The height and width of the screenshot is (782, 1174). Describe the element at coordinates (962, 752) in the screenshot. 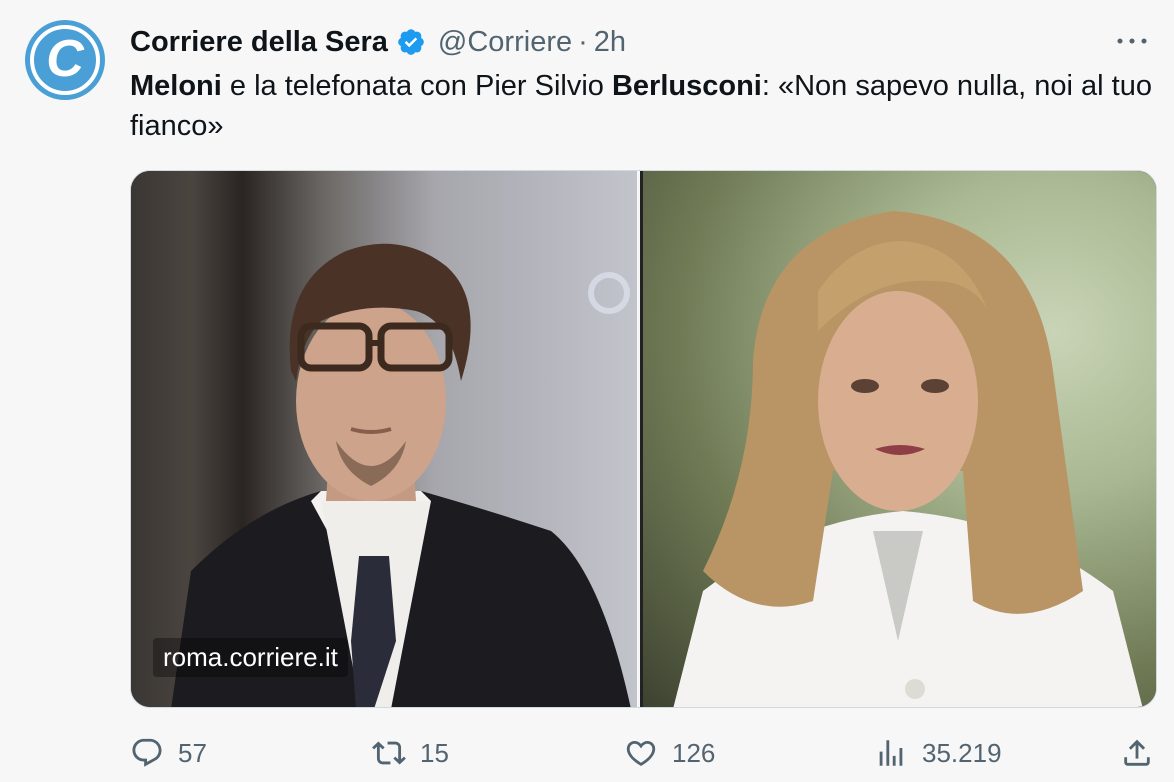

I see `views-count: 35.219` at that location.